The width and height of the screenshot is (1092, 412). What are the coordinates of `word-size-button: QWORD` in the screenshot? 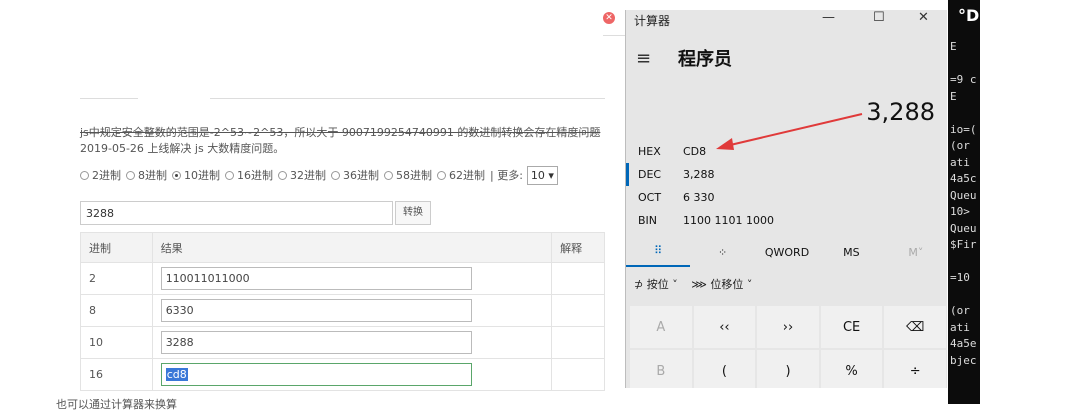 It's located at (787, 252).